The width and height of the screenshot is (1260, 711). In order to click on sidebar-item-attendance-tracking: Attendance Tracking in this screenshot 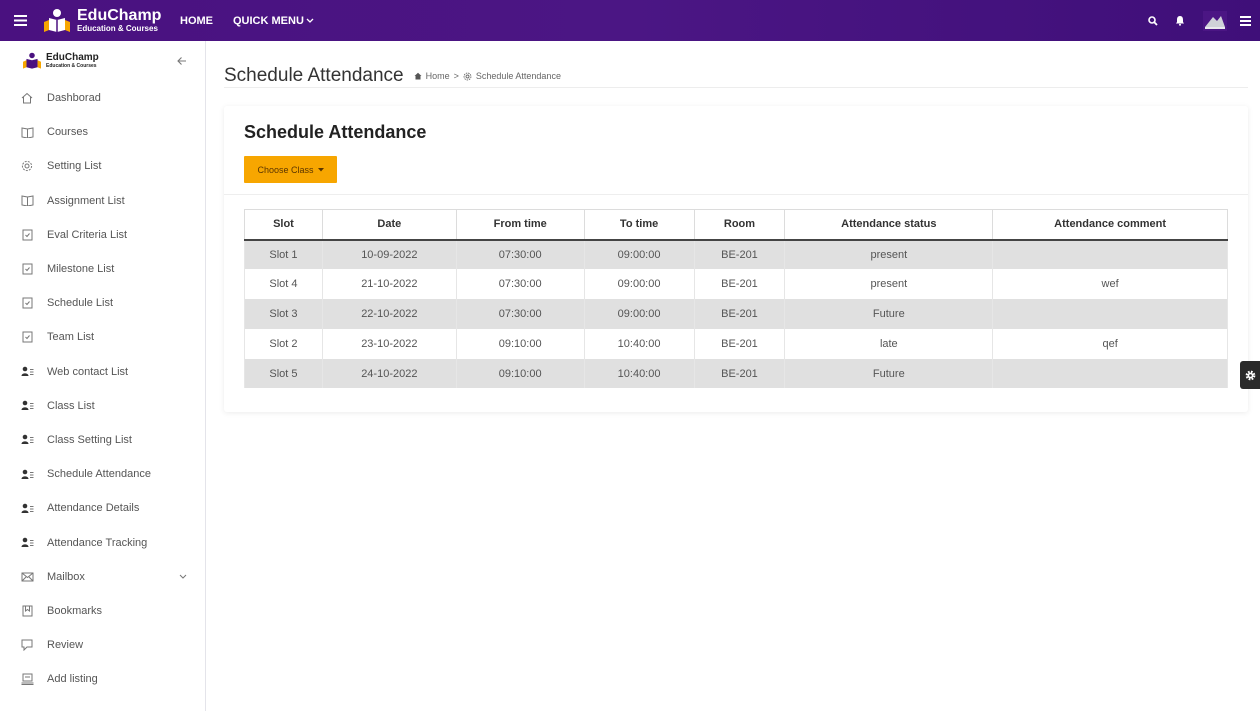, I will do `click(102, 542)`.